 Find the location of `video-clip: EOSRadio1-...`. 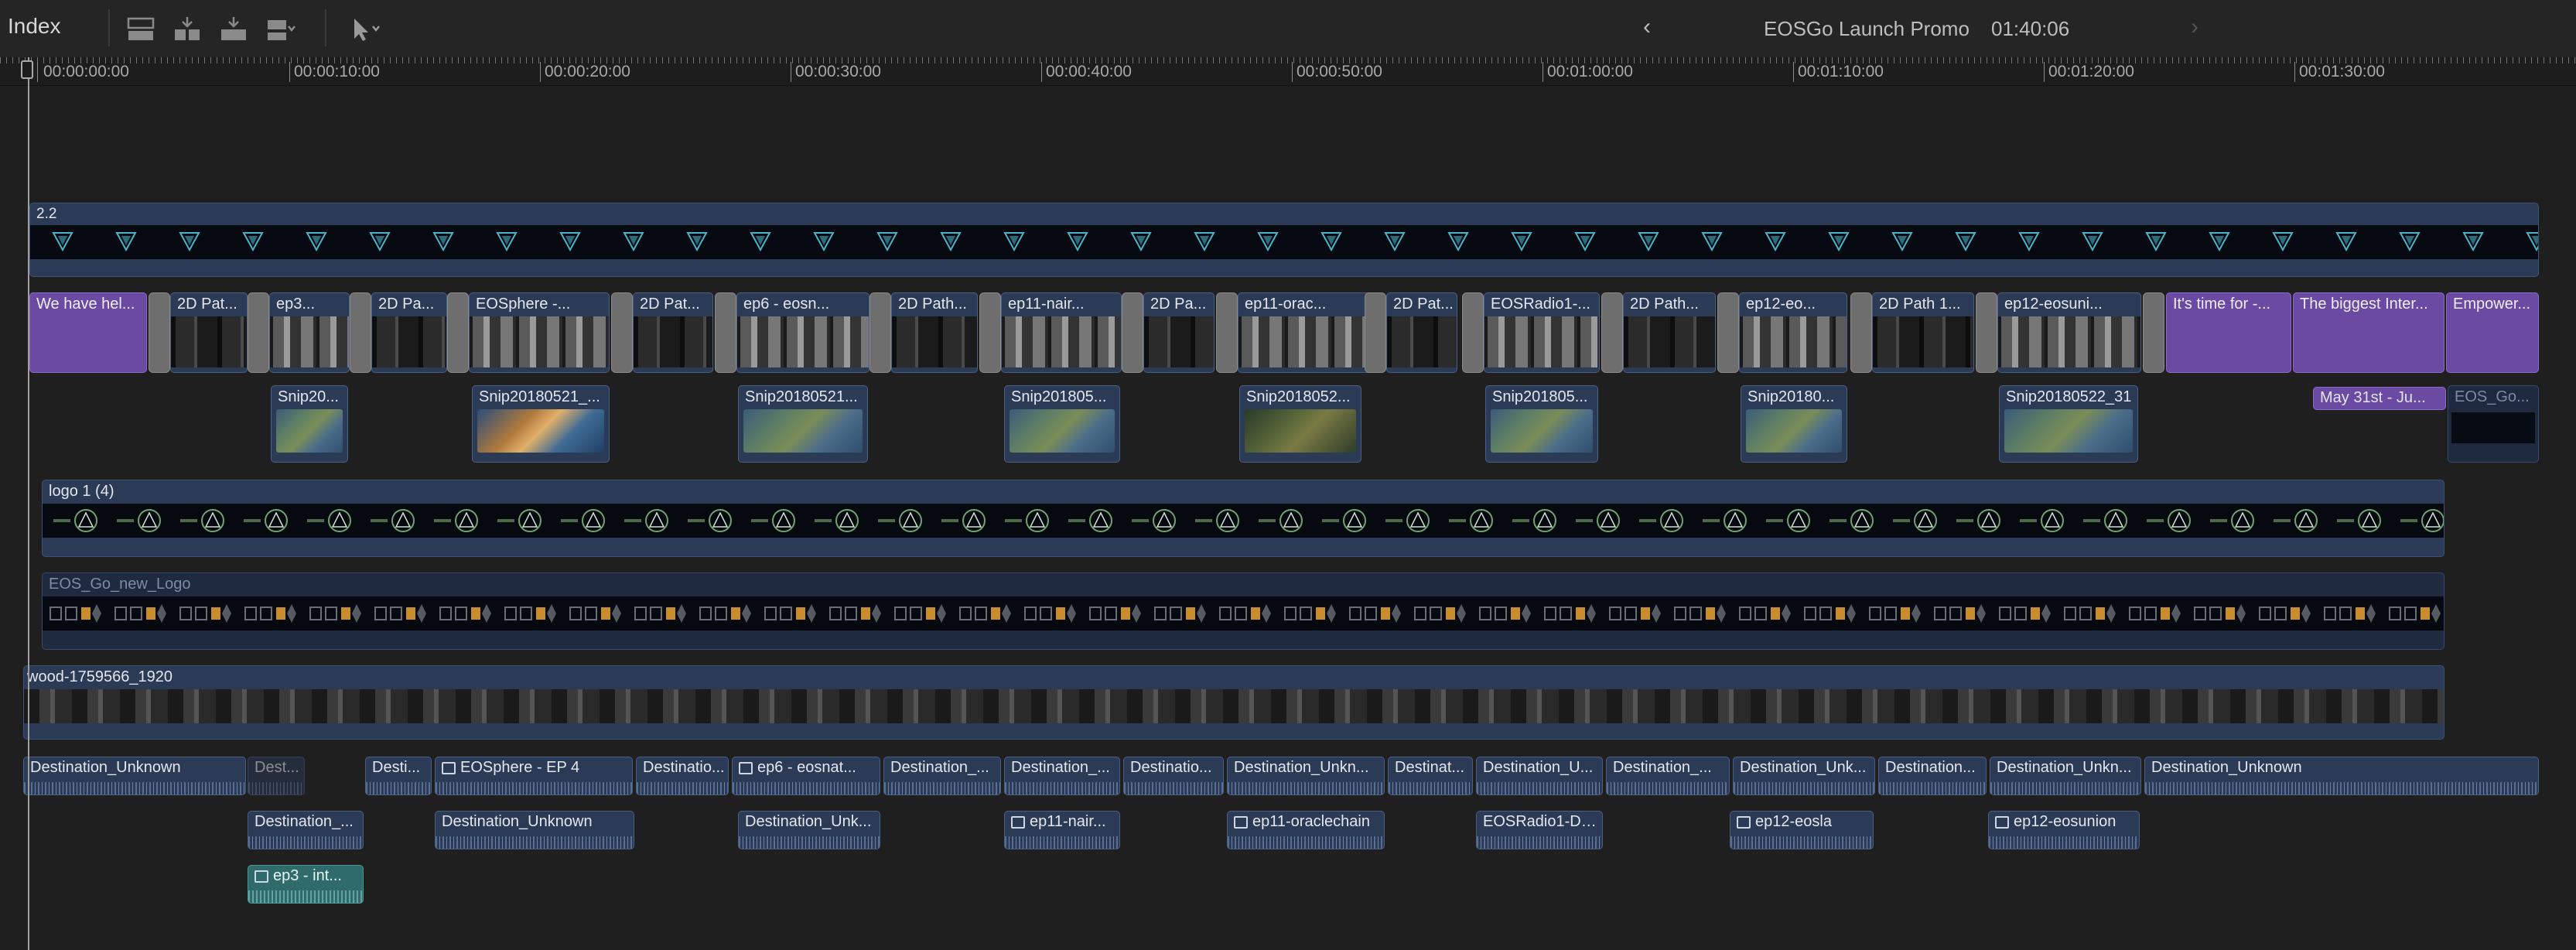

video-clip: EOSRadio1-... is located at coordinates (1542, 332).